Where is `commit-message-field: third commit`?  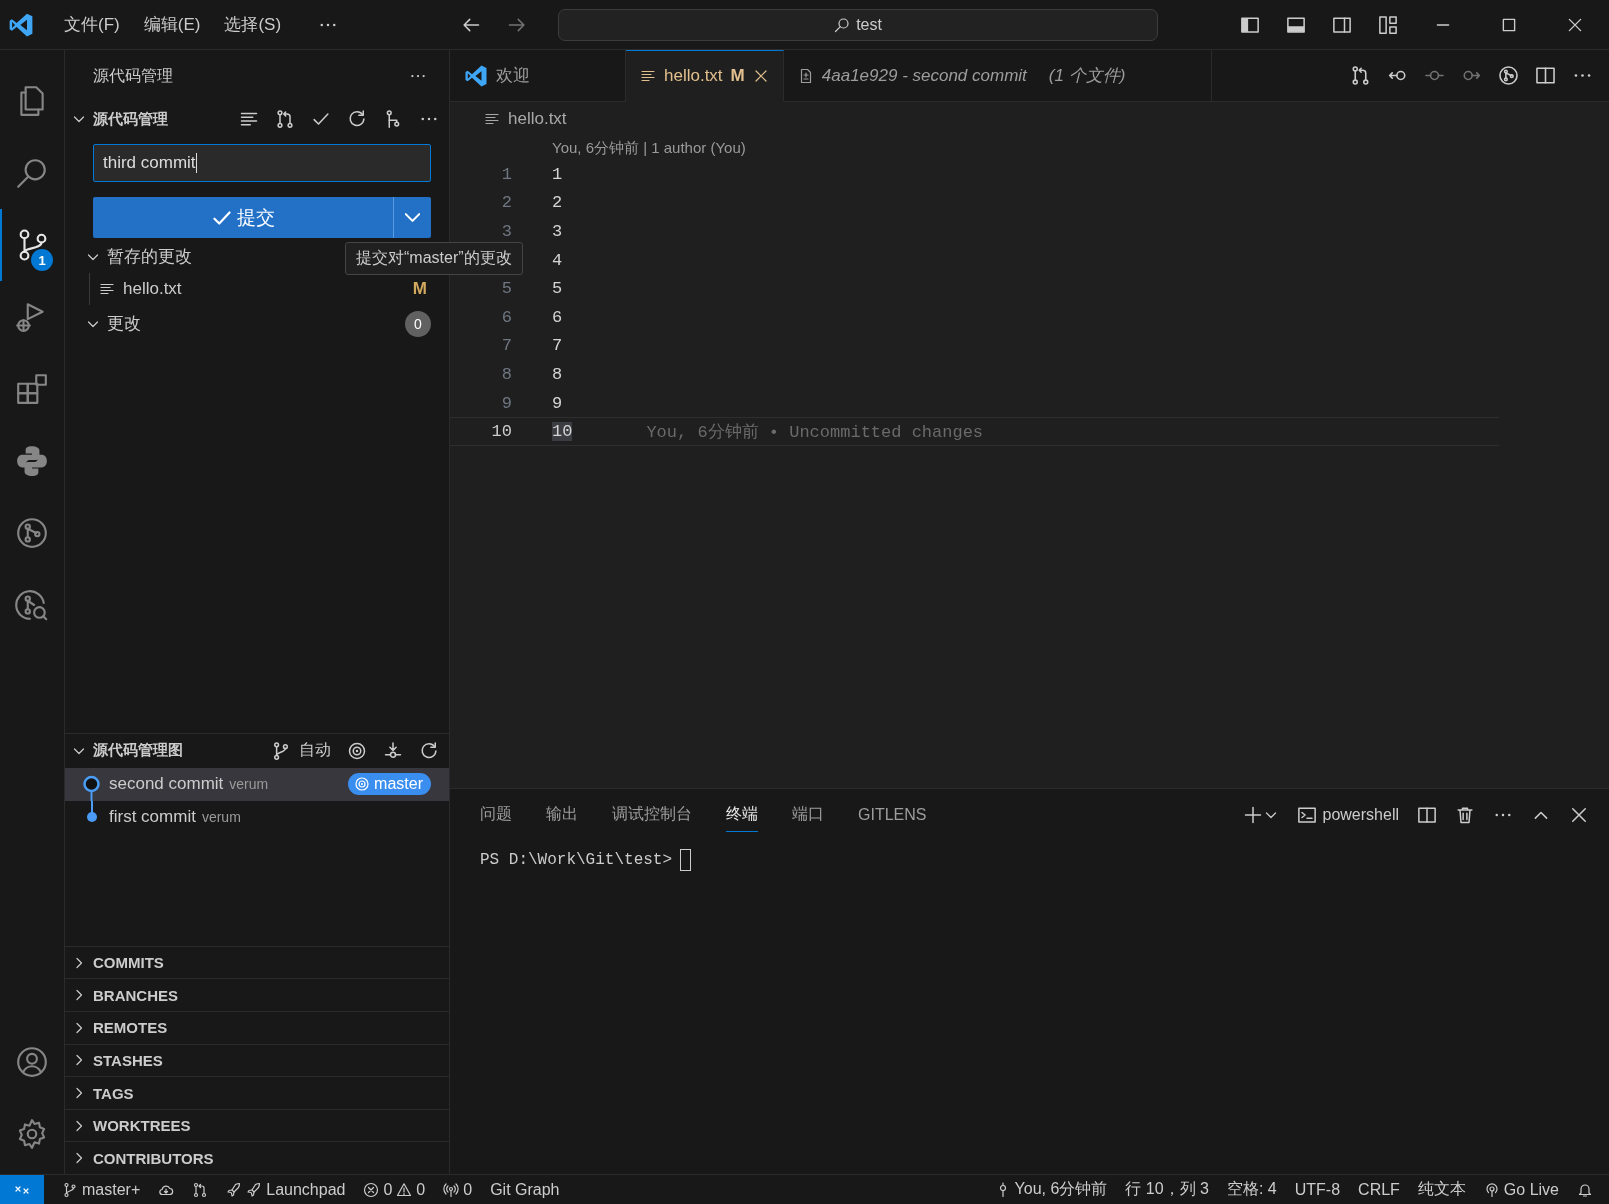 commit-message-field: third commit is located at coordinates (262, 163).